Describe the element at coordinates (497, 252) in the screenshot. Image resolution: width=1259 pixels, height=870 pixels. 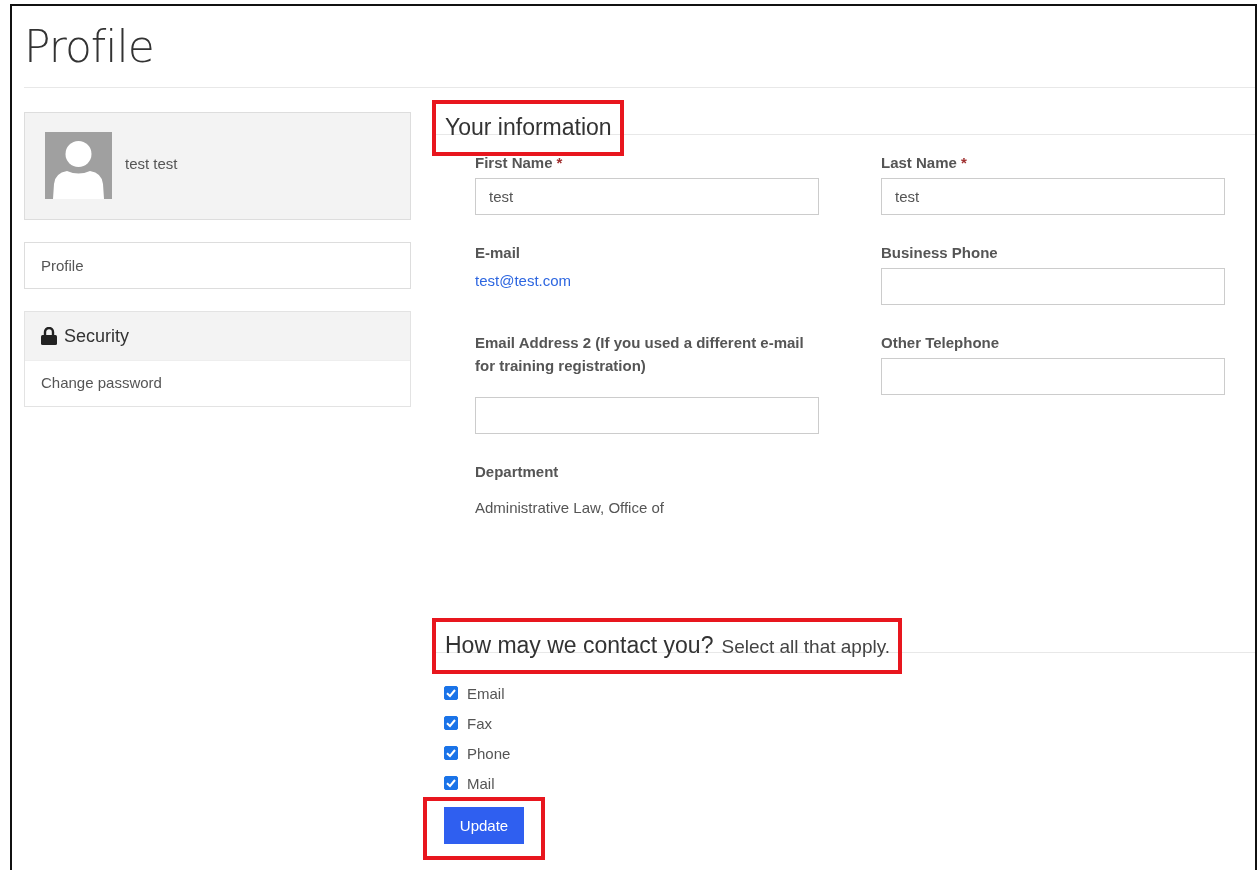
I see `field-label: E-mail` at that location.